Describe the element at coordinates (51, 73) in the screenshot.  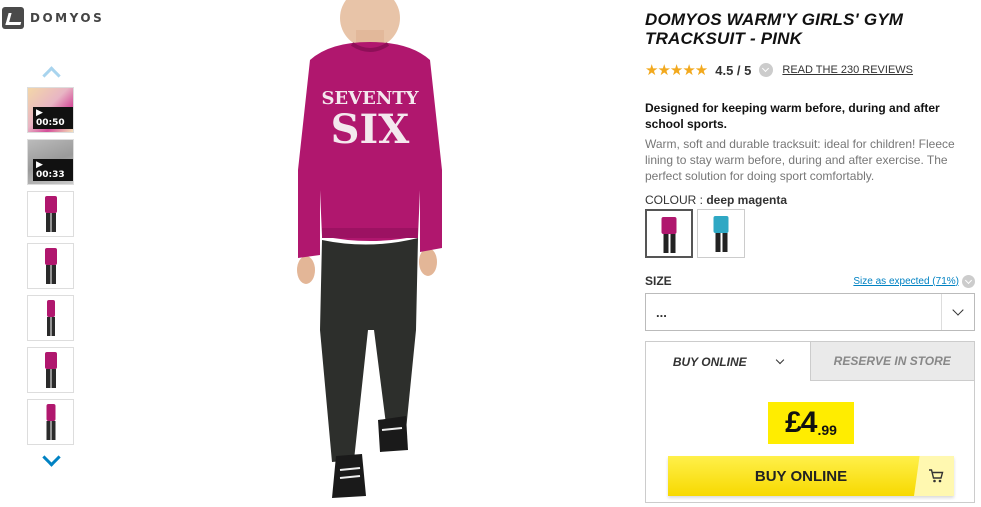
I see `chevron-up-icon` at that location.